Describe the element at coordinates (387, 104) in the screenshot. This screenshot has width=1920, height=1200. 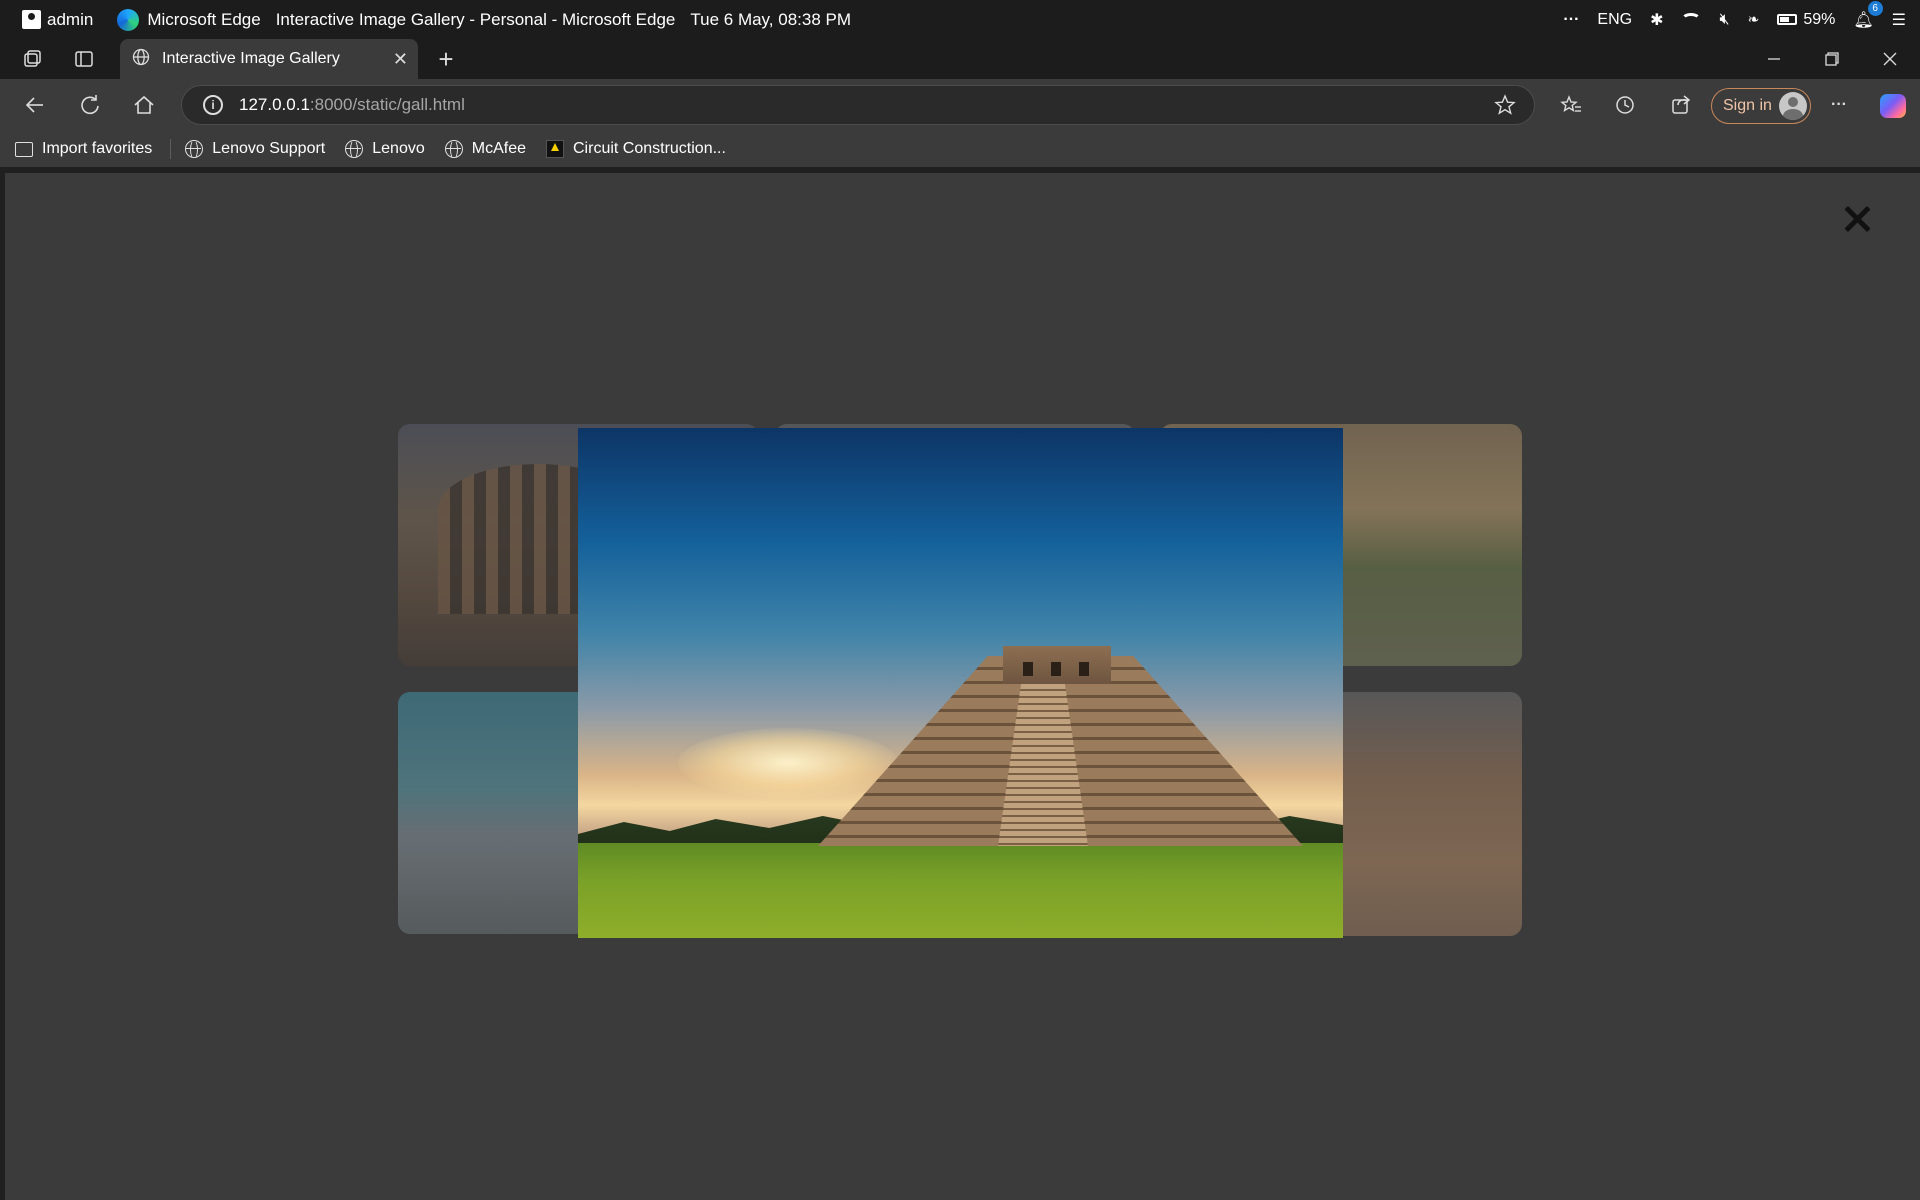
I see `url-path: :8000/static/gall.html` at that location.